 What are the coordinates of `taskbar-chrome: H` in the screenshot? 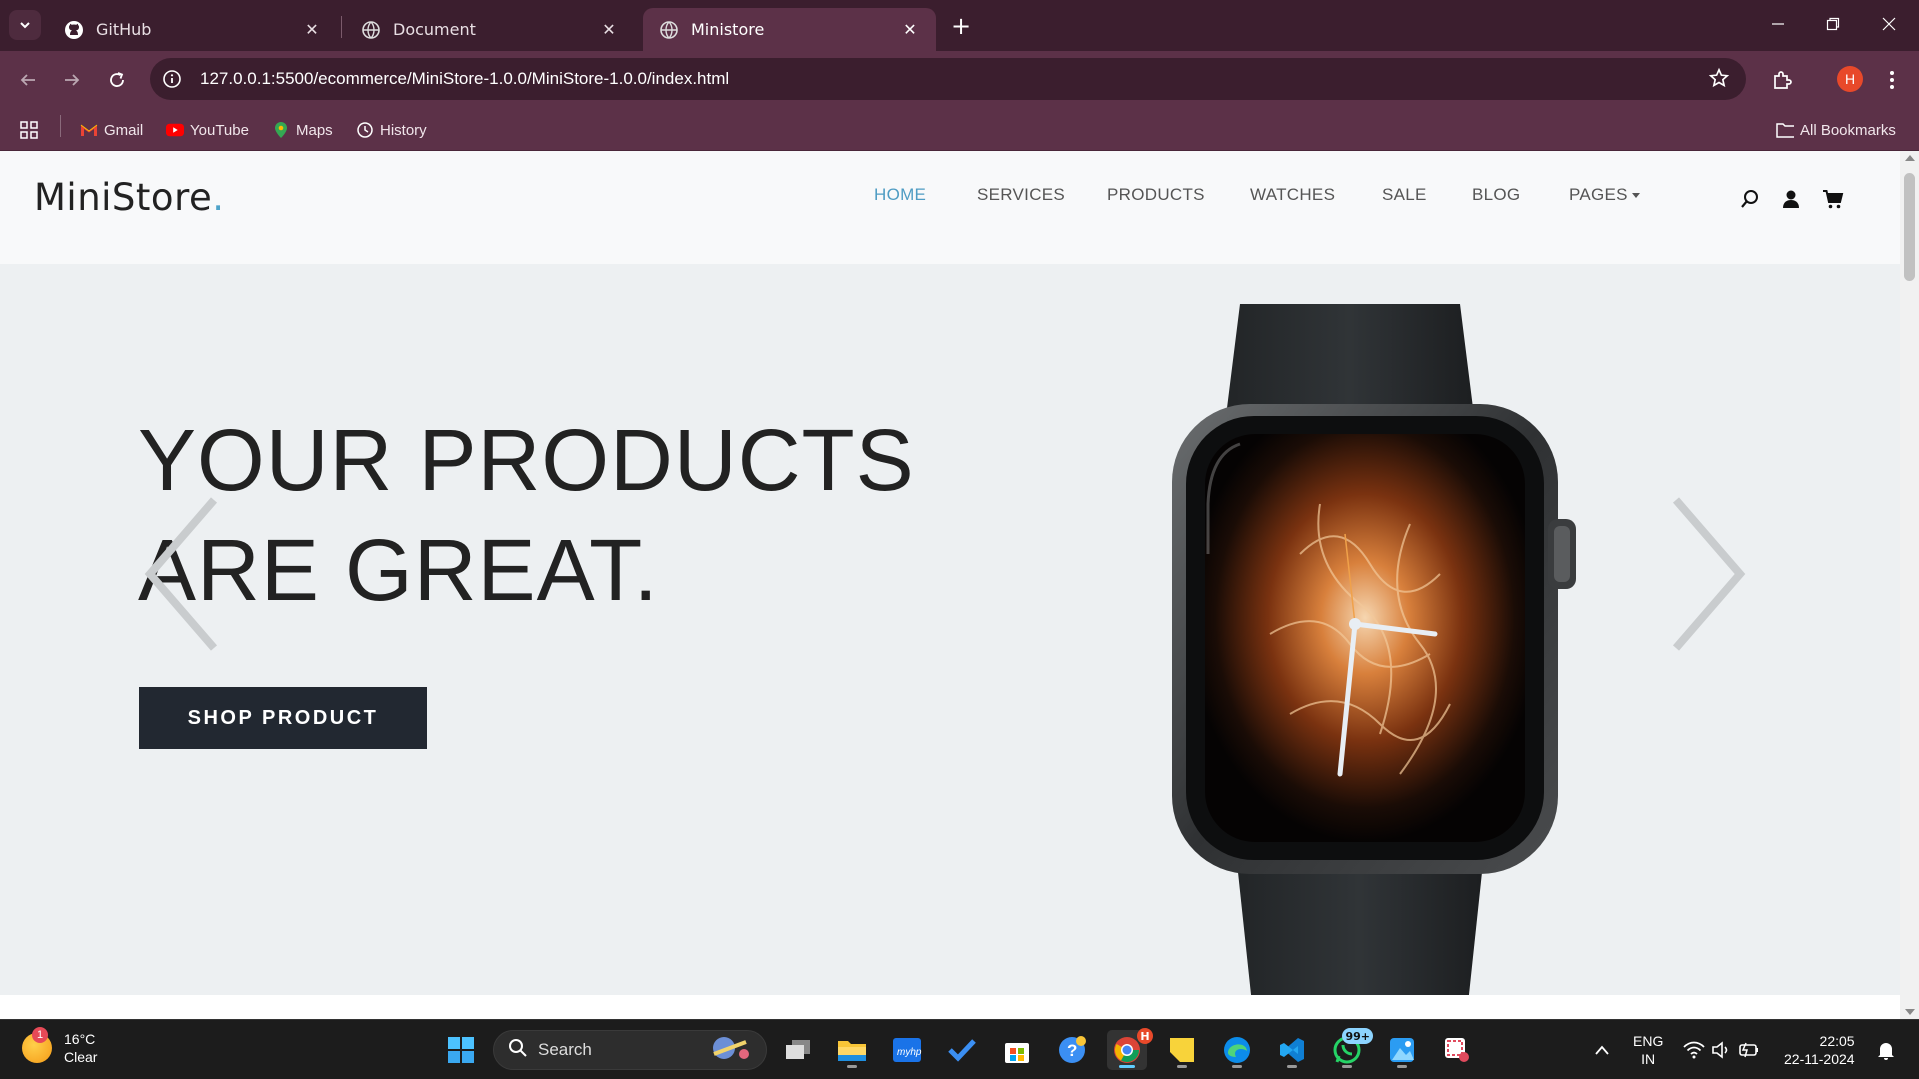 It's located at (1130, 1049).